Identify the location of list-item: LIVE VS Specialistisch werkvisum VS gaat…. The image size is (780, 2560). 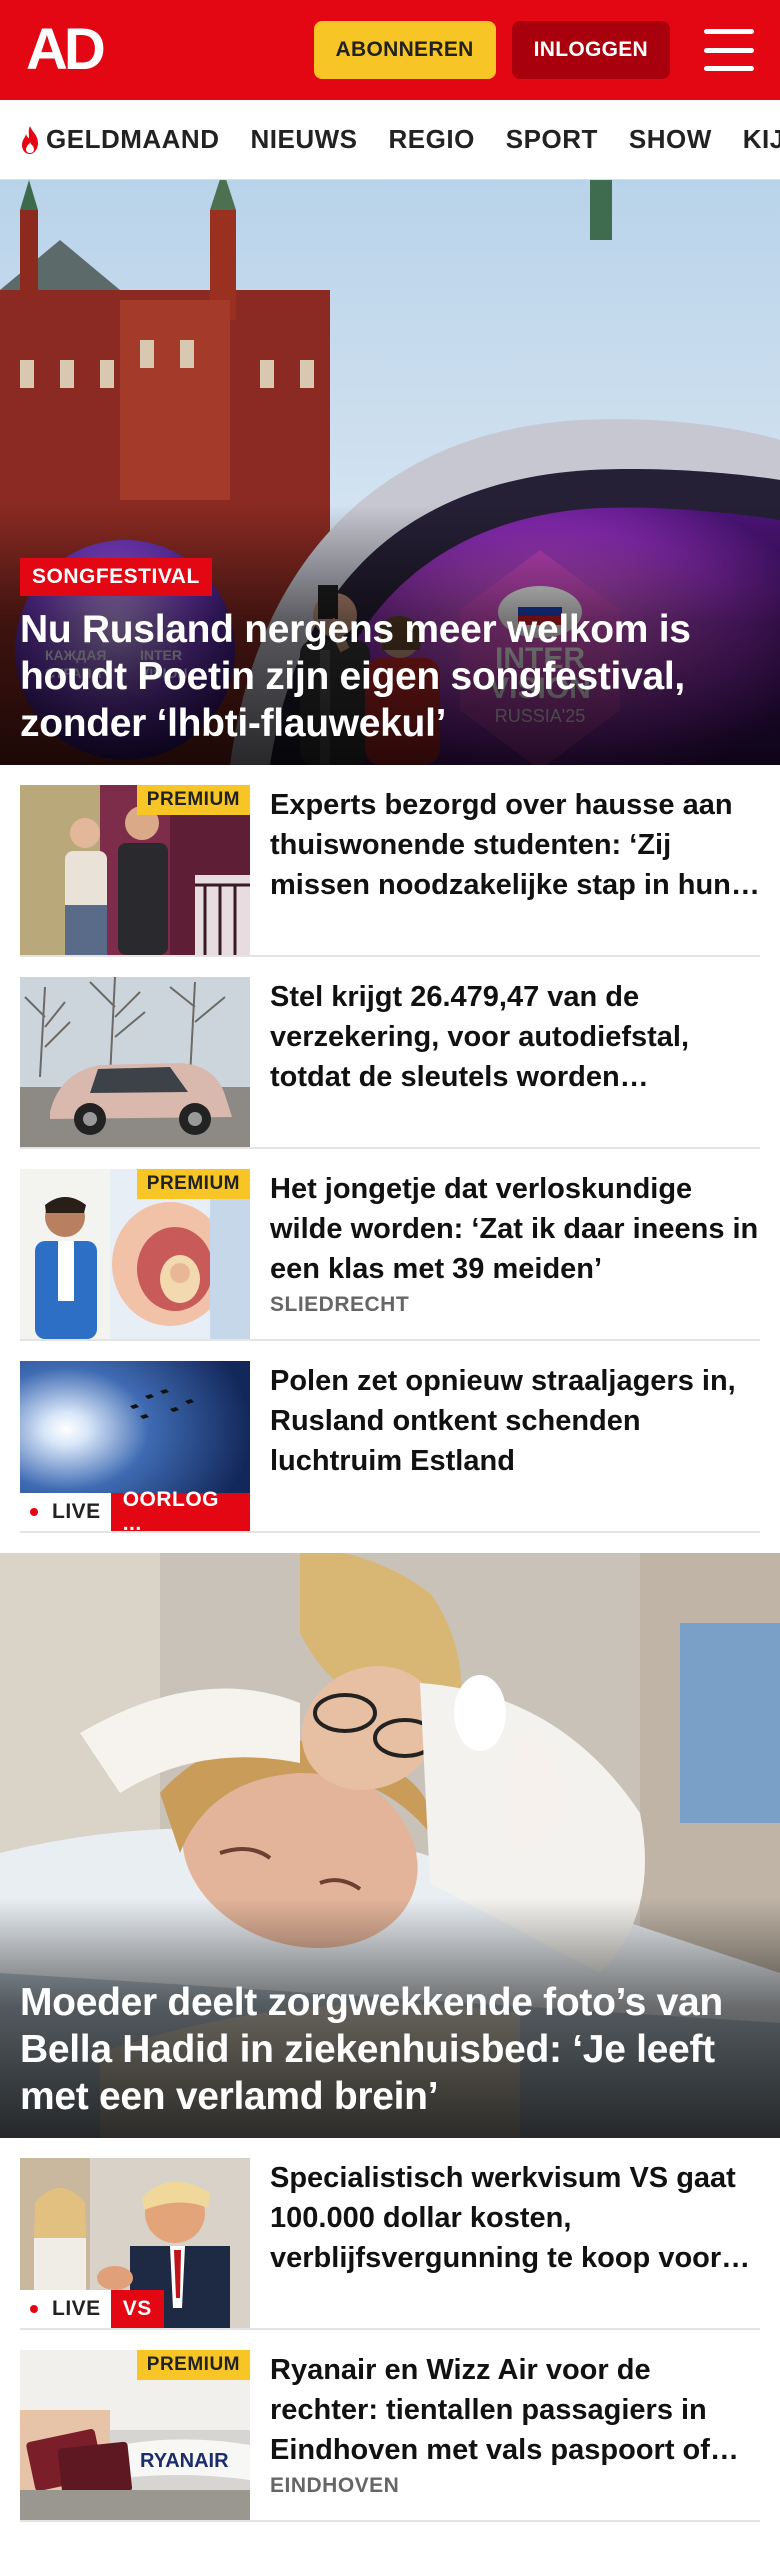
(390, 2234).